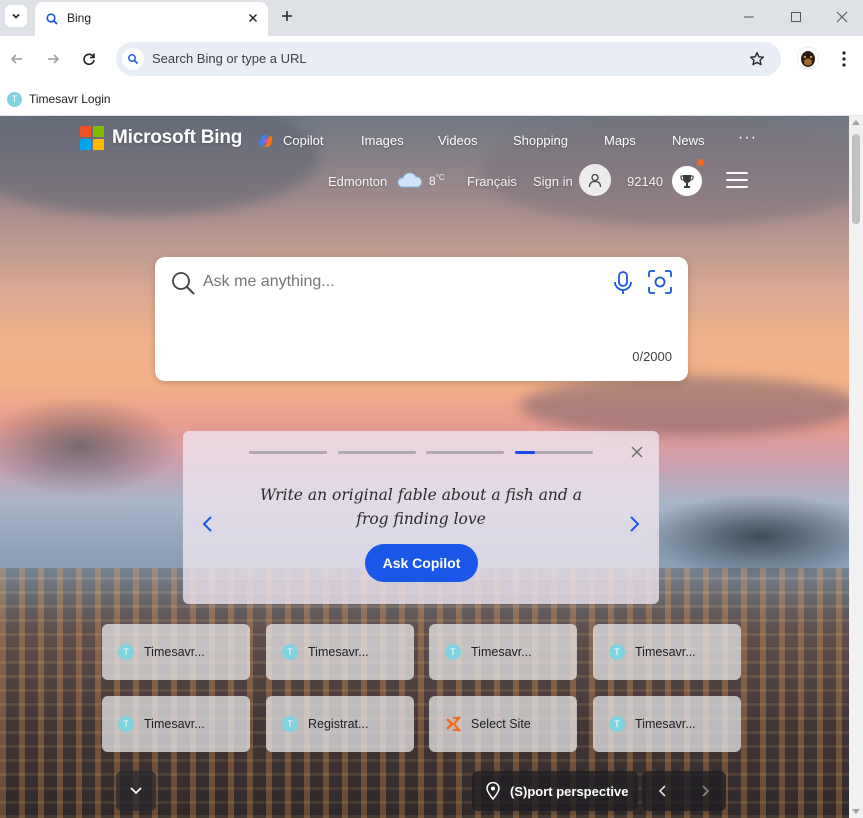 The image size is (863, 818). What do you see at coordinates (540, 140) in the screenshot?
I see `nav-shopping: Shopping` at bounding box center [540, 140].